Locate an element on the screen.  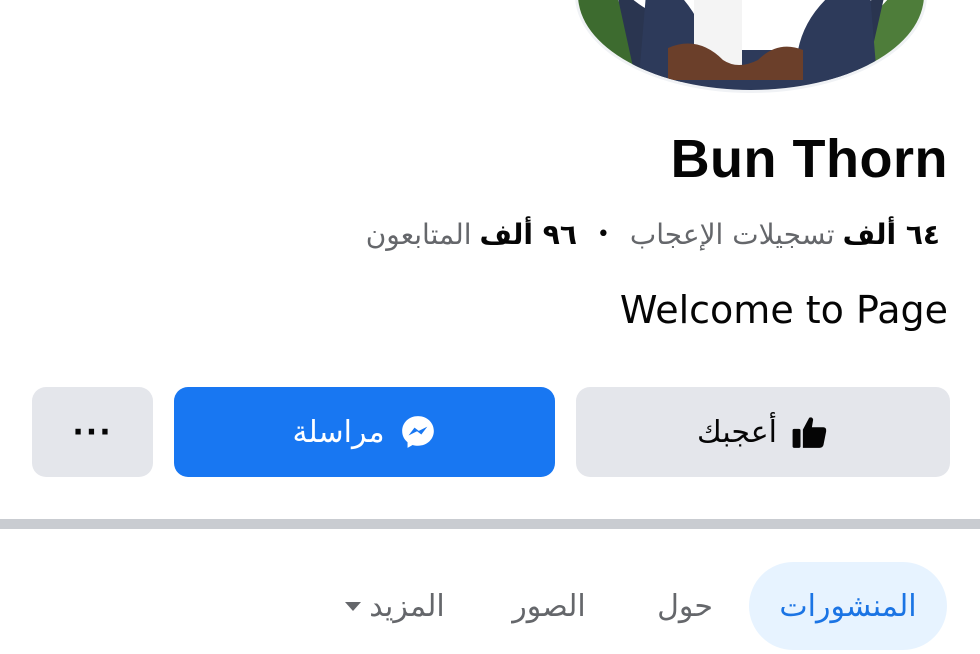
tab-photos: الصور is located at coordinates (549, 606).